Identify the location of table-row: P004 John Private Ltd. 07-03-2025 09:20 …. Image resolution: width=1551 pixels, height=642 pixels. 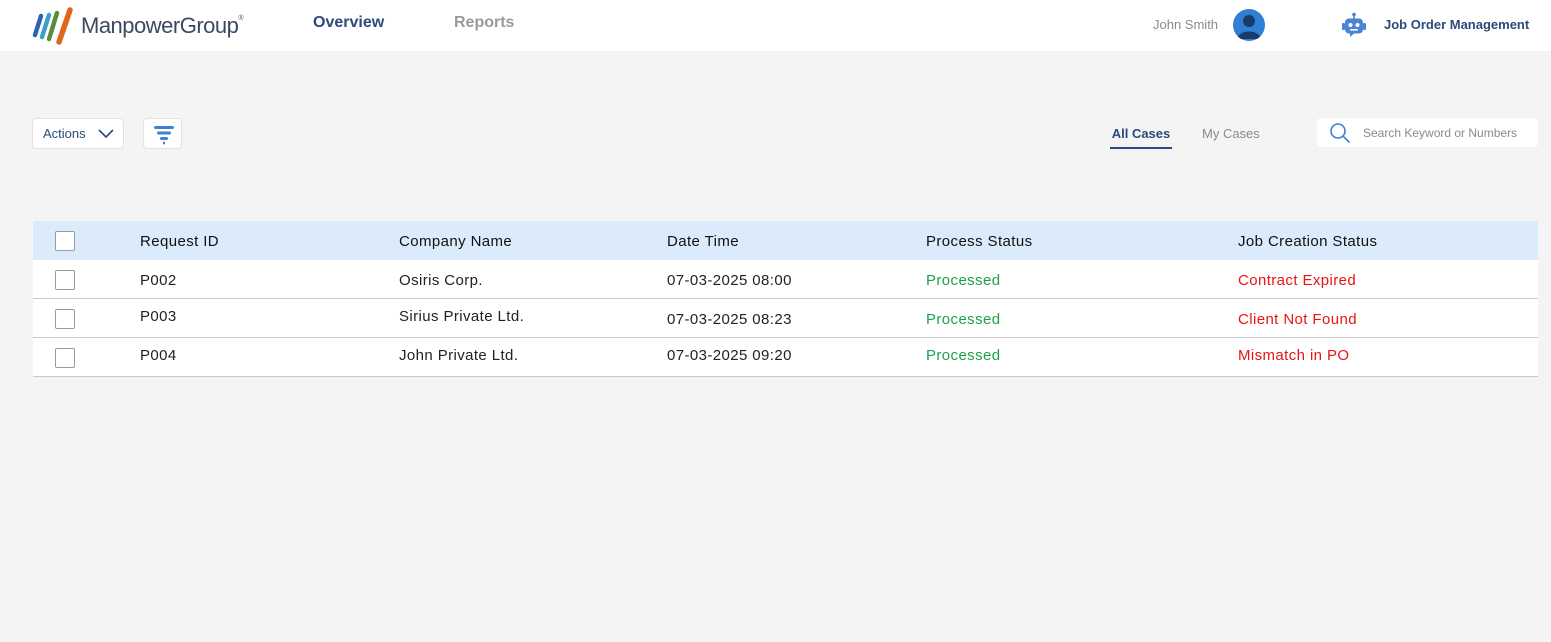
(785, 357).